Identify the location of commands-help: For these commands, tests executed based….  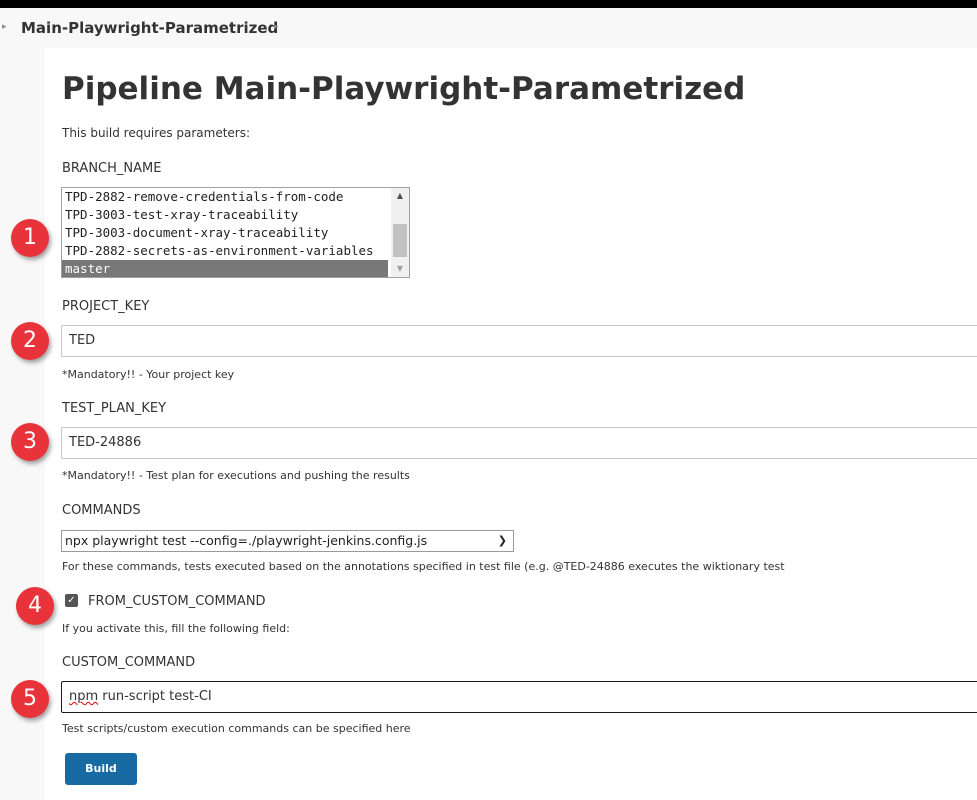
(423, 566).